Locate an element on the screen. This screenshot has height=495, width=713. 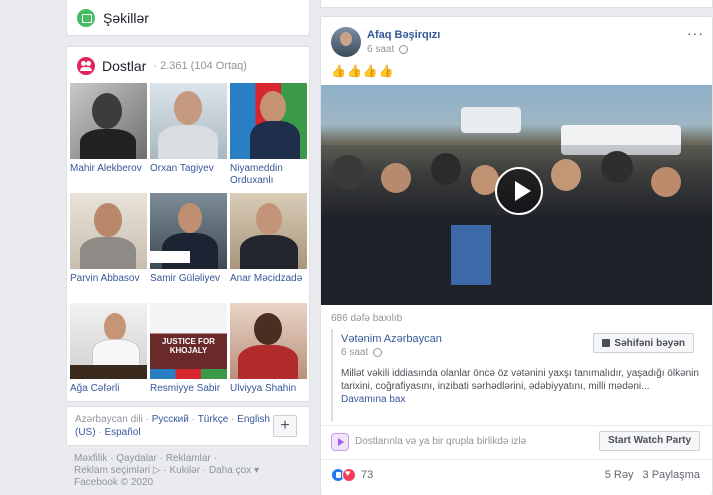
shared-timestamp: 6 saat is located at coordinates (362, 352).